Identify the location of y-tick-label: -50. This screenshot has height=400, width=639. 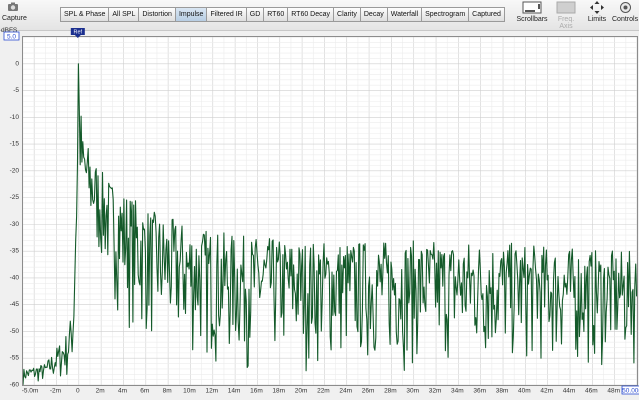
(15, 331).